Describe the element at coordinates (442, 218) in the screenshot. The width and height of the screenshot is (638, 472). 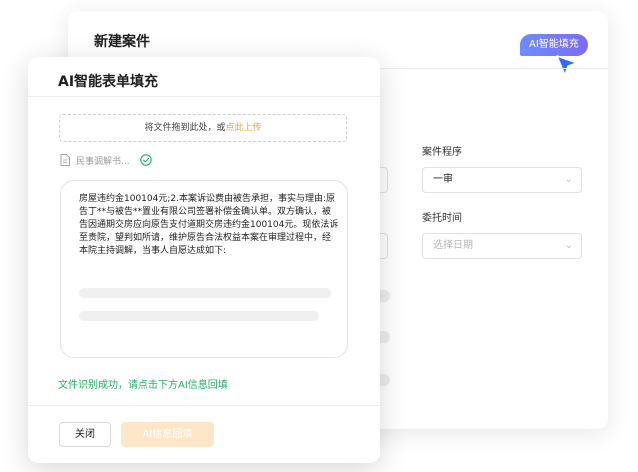
I see `entrust-time-label: 委托时间` at that location.